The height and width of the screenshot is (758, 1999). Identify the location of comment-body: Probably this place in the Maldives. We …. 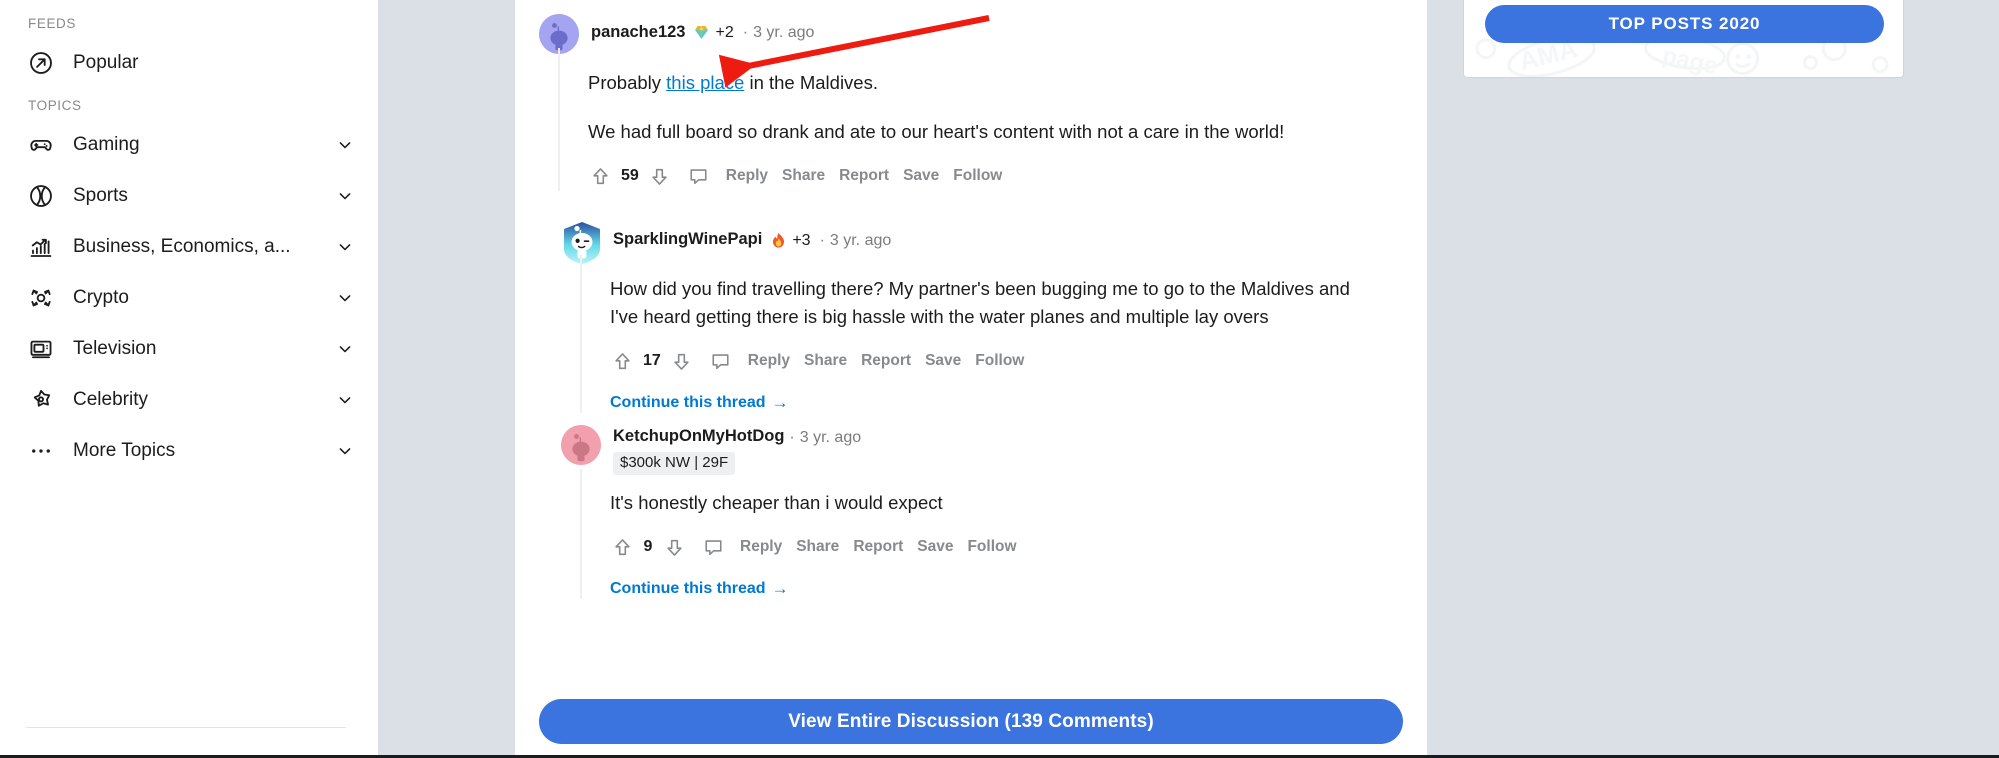
(980, 119).